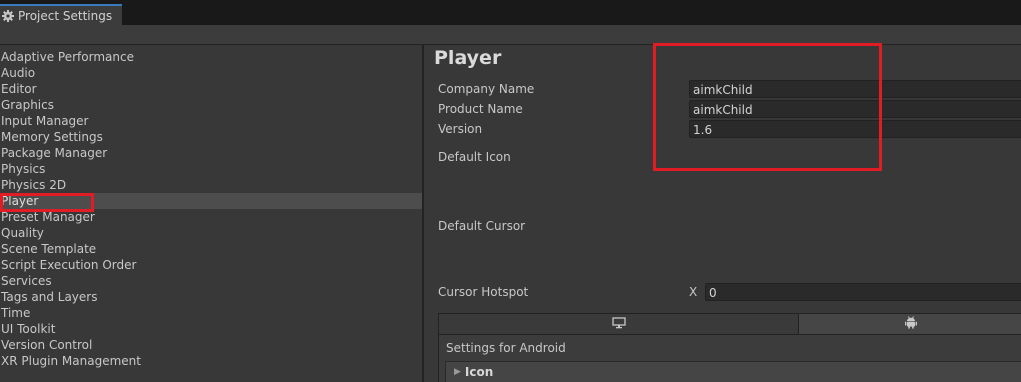  What do you see at coordinates (65, 15) in the screenshot?
I see `tab-title: Project Settings` at bounding box center [65, 15].